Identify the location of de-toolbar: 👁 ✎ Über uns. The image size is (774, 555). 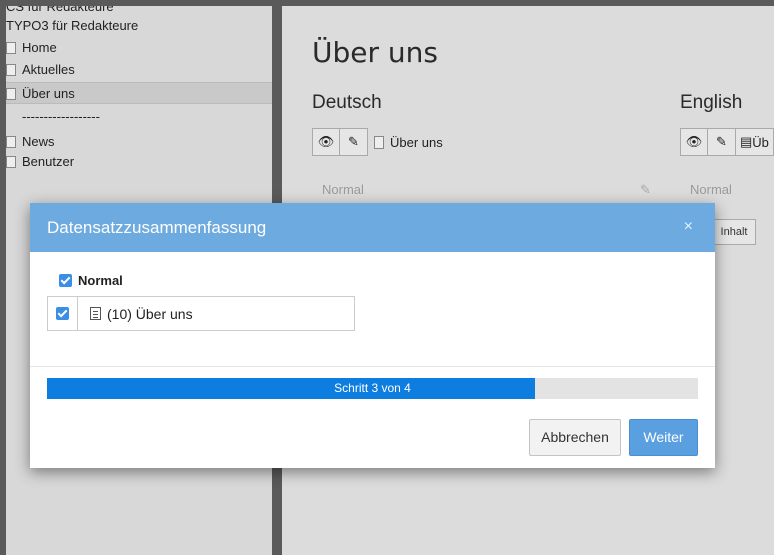
(377, 142).